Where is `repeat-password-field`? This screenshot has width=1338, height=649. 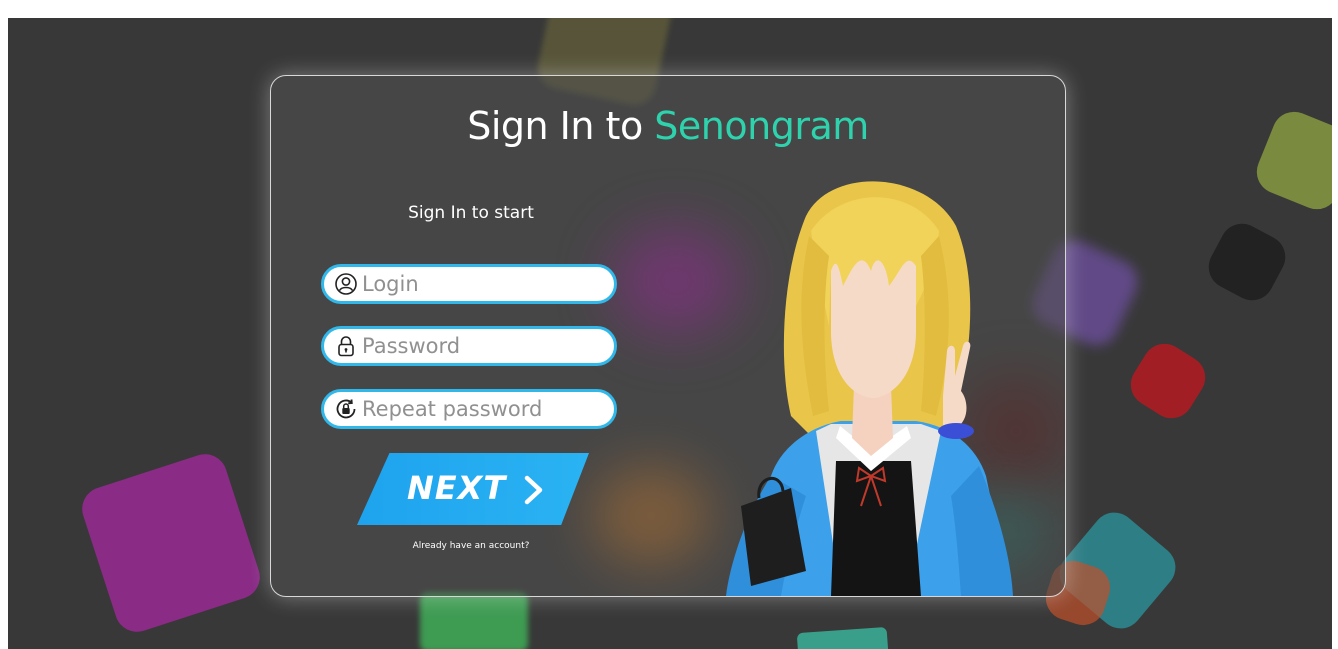
repeat-password-field is located at coordinates (469, 409).